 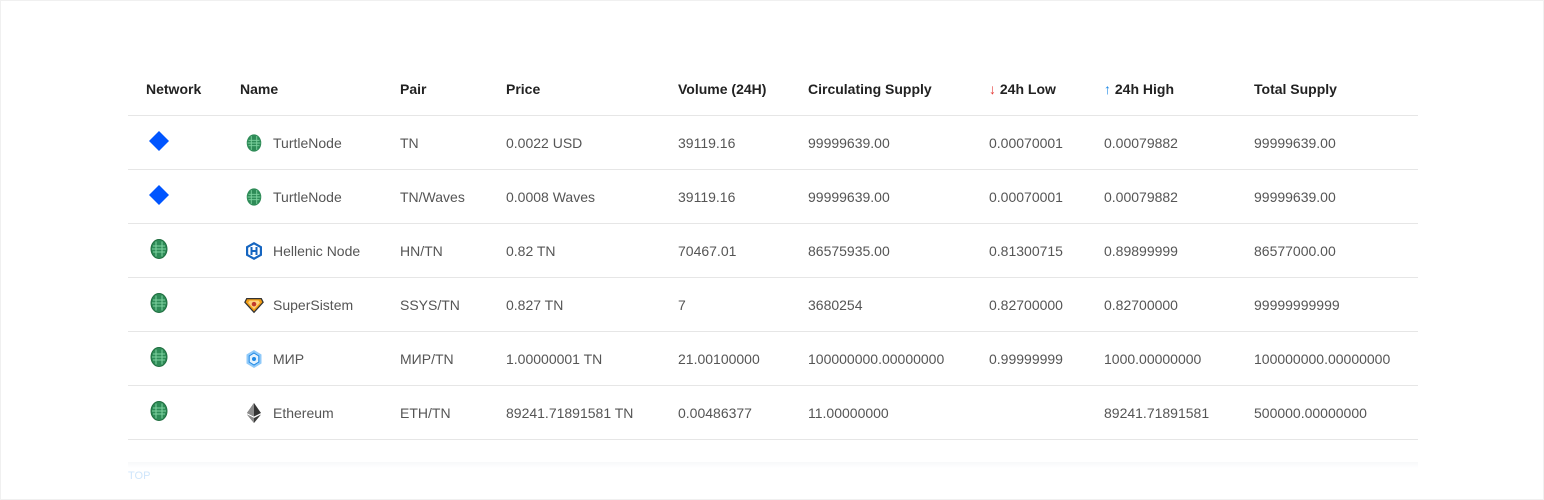 I want to click on ethereum-icon, so click(x=254, y=412).